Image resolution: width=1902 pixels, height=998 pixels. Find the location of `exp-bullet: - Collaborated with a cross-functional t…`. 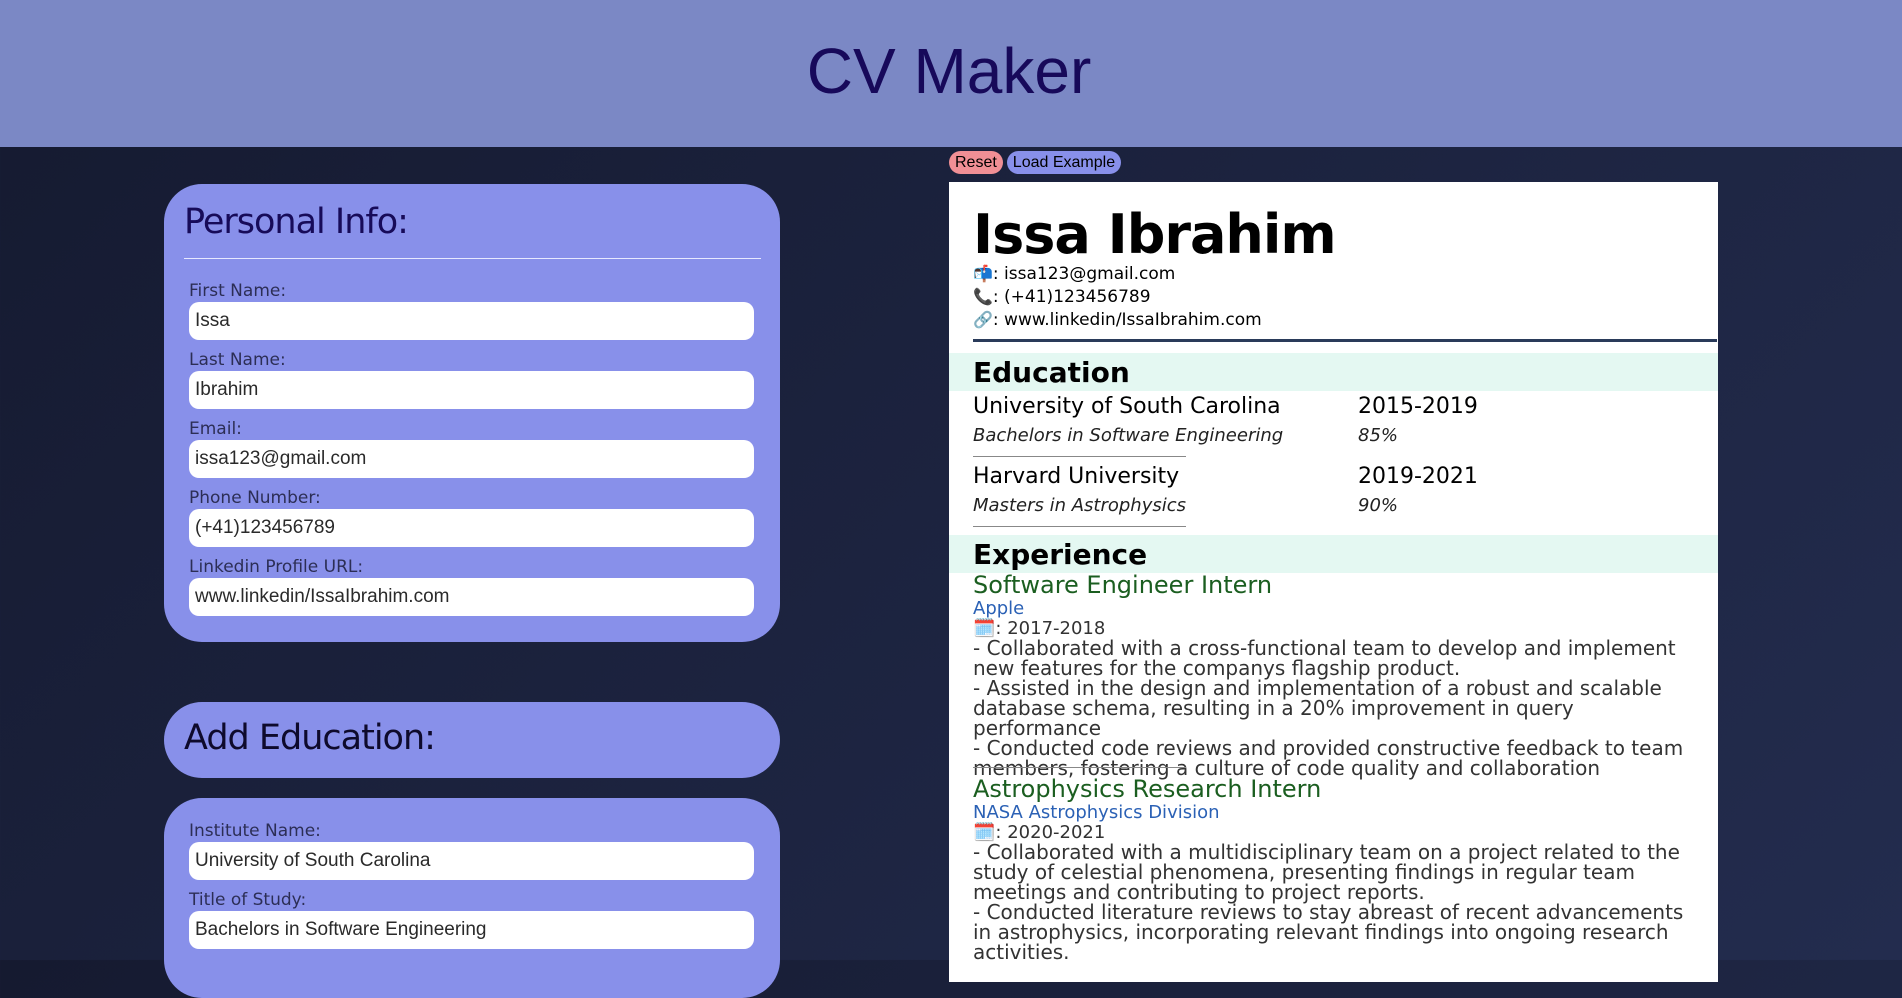

exp-bullet: - Collaborated with a cross-functional t… is located at coordinates (1324, 658).